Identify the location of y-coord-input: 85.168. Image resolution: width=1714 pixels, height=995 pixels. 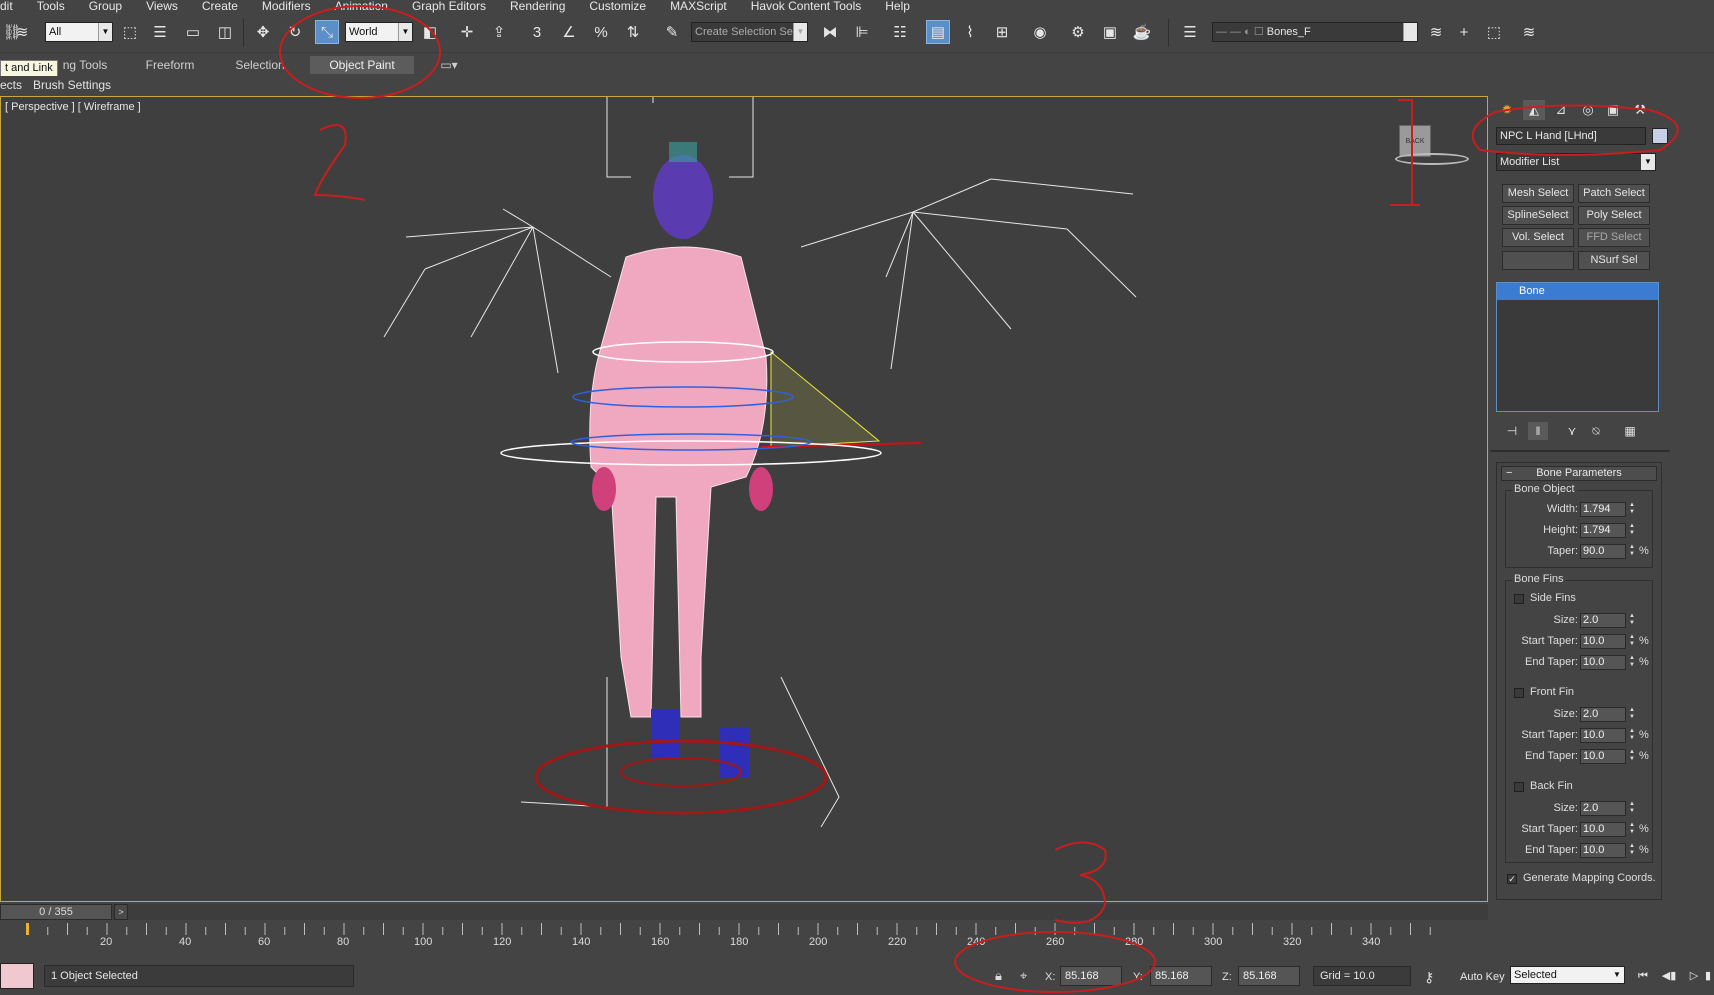
(1181, 976).